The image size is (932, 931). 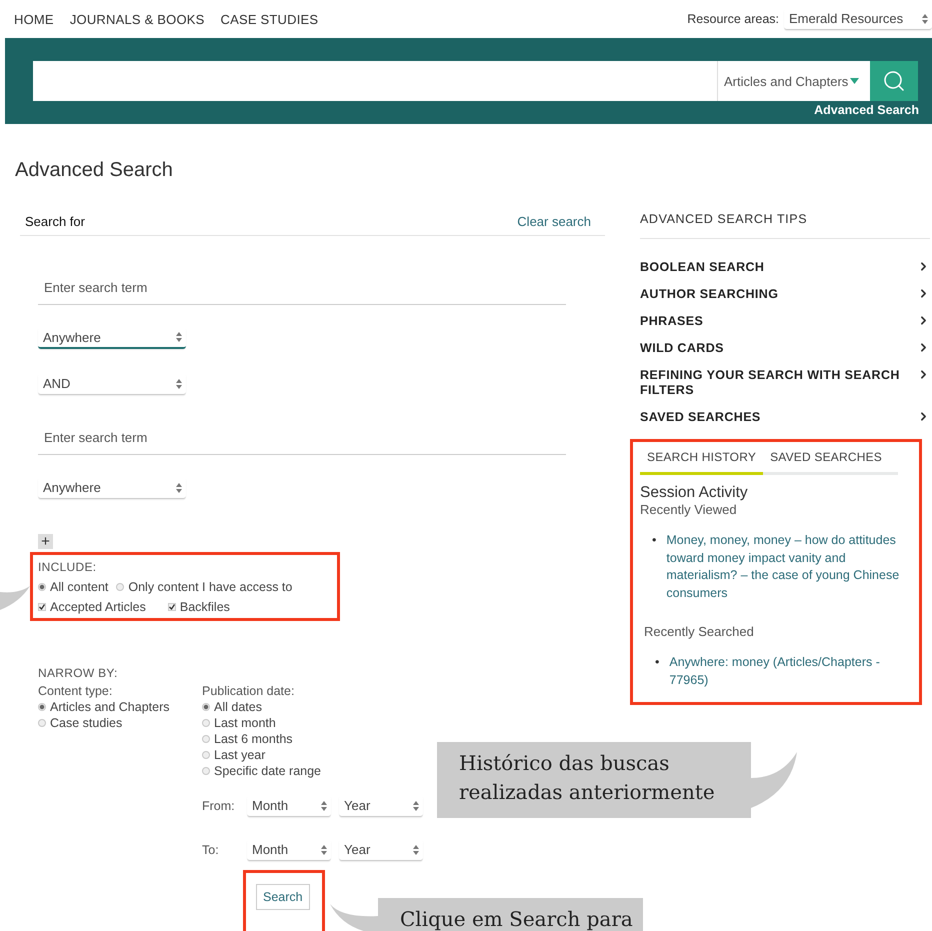 What do you see at coordinates (785, 225) in the screenshot?
I see `tips-heading: ADVANCED SEARCH TIPS` at bounding box center [785, 225].